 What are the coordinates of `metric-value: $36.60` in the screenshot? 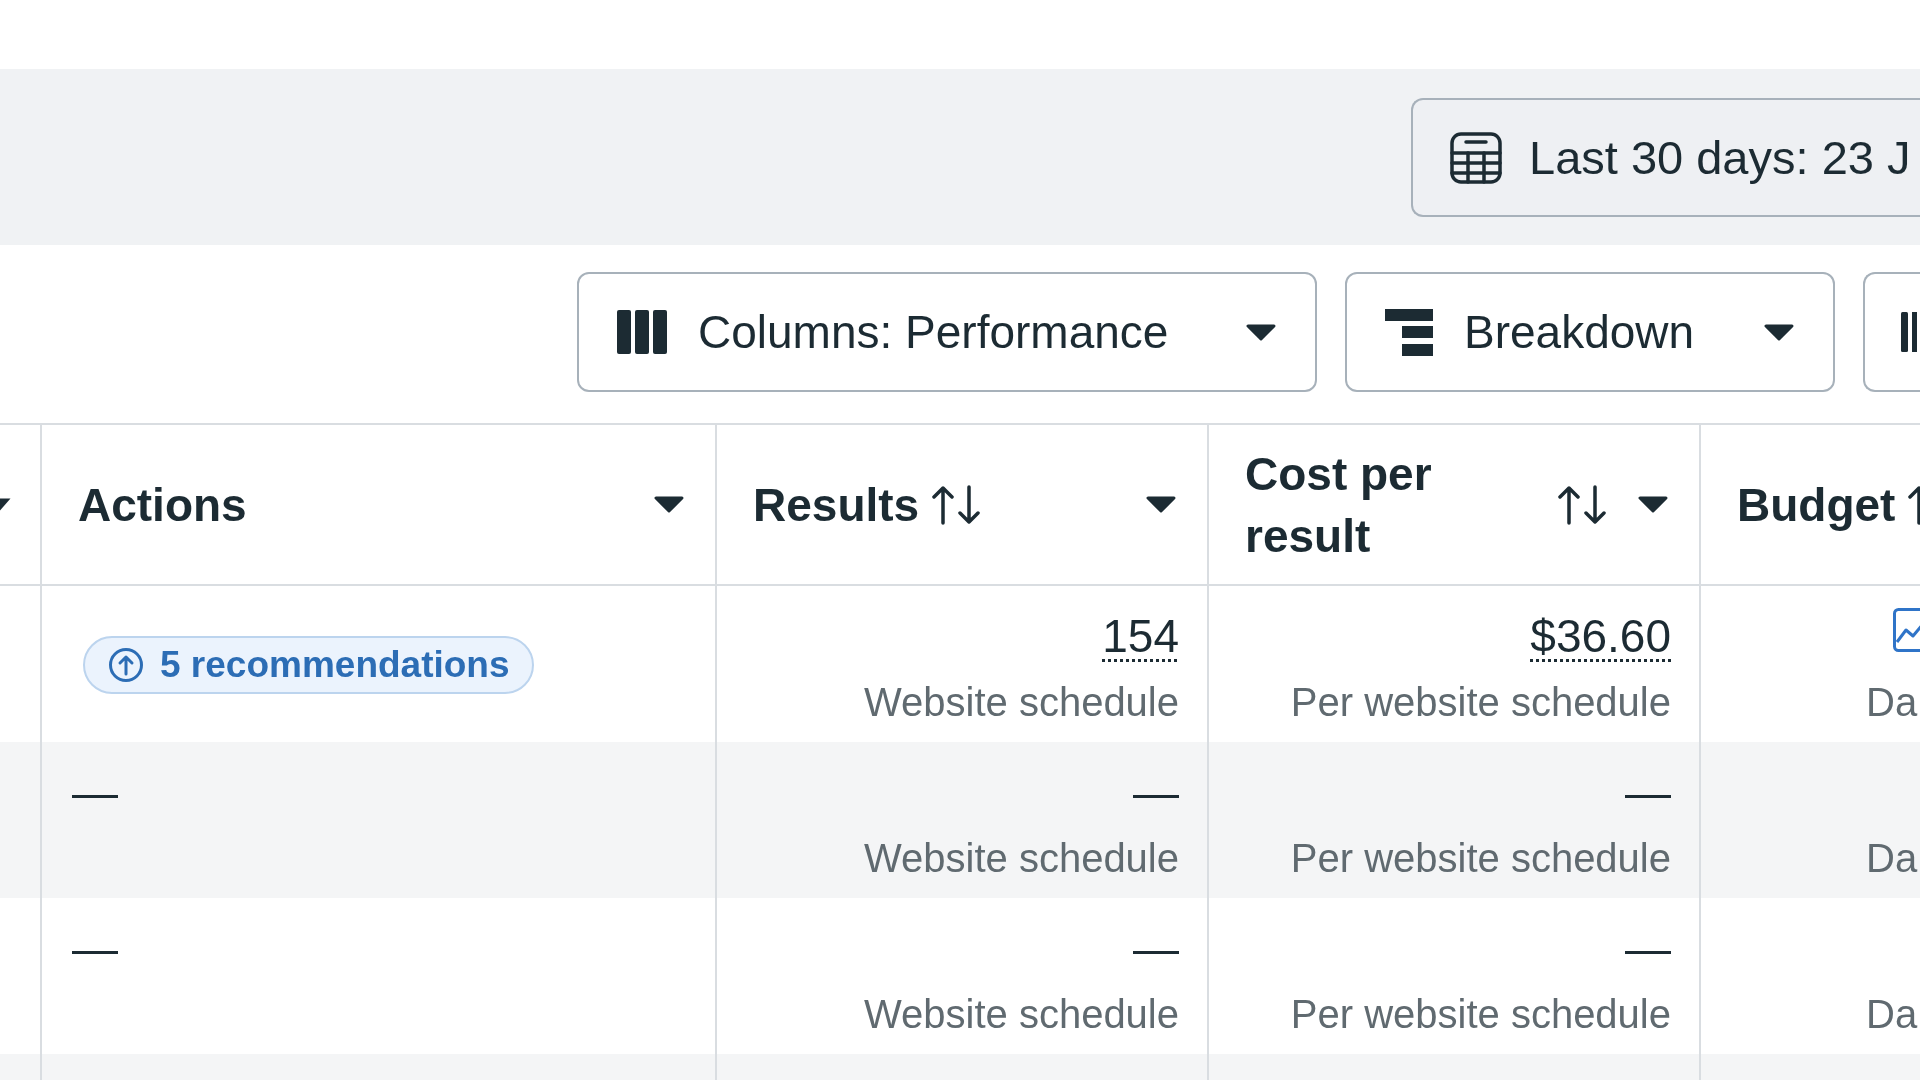 It's located at (1600, 636).